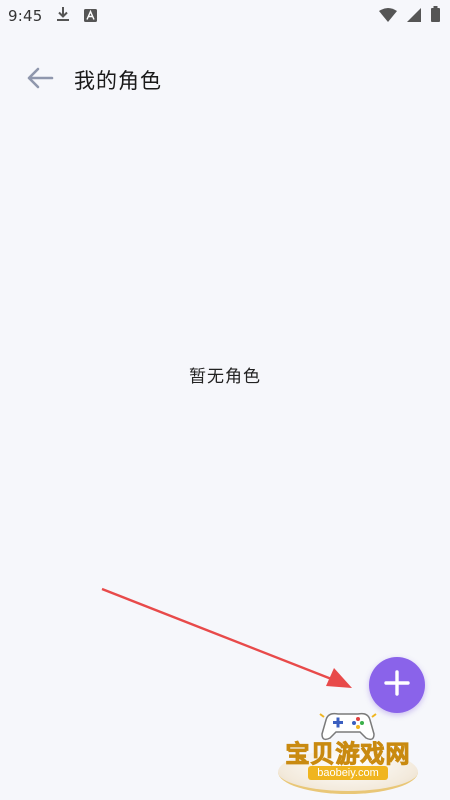 The width and height of the screenshot is (450, 800). What do you see at coordinates (348, 773) in the screenshot?
I see `watermark-url: baobeiy.com` at bounding box center [348, 773].